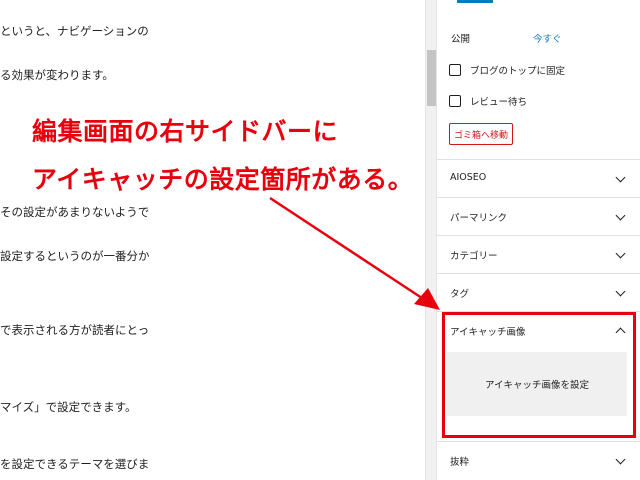 Image resolution: width=640 pixels, height=480 pixels. What do you see at coordinates (223, 179) in the screenshot?
I see `annotation-line-2: アイキャッチの設定箇所がある。` at bounding box center [223, 179].